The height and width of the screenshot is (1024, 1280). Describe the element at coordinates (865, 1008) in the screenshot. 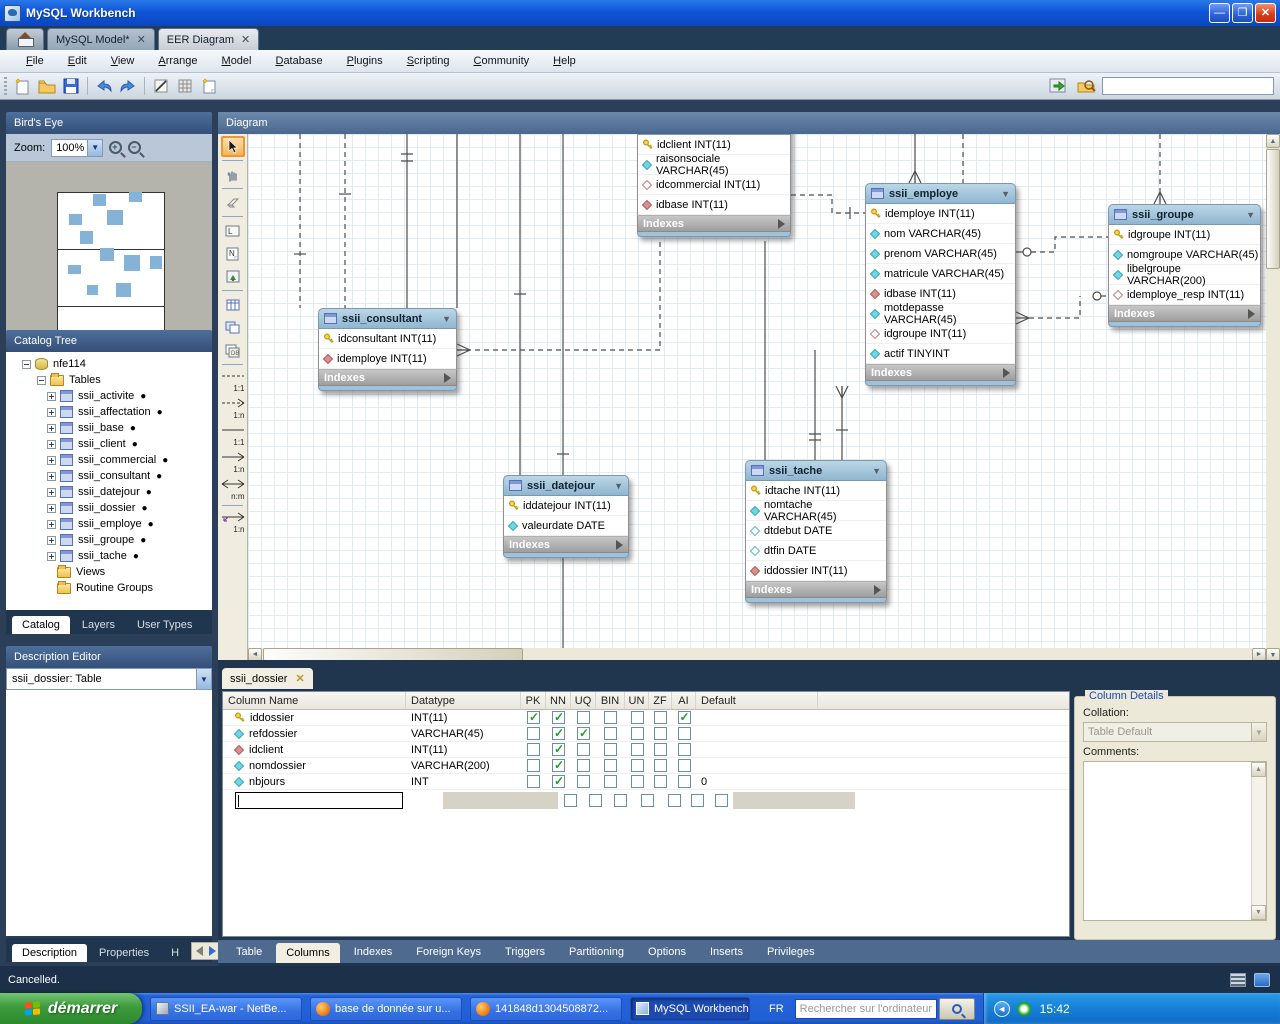

I see `taskbar-search-input` at that location.